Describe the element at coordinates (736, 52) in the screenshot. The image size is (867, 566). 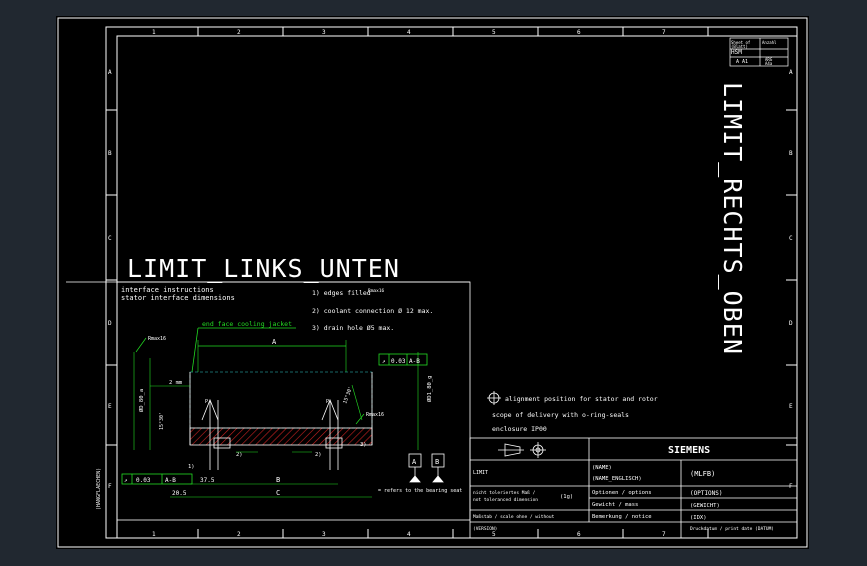
I see `corner-code: HSM` at that location.